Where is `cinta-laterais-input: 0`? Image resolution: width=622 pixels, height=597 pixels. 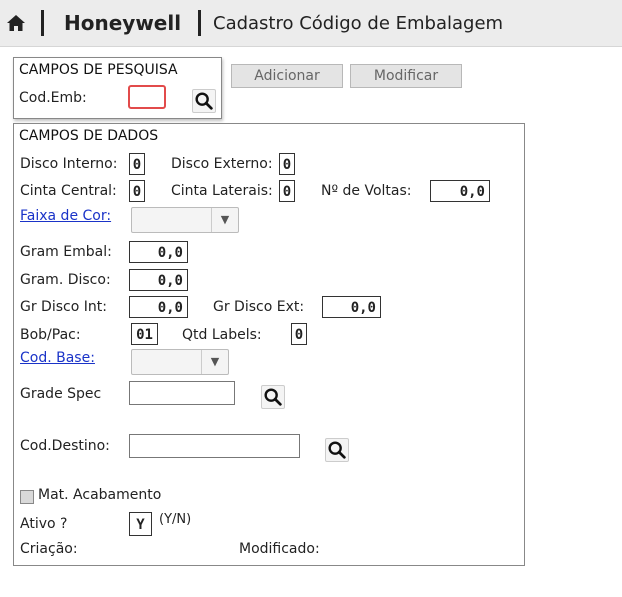 cinta-laterais-input: 0 is located at coordinates (287, 191).